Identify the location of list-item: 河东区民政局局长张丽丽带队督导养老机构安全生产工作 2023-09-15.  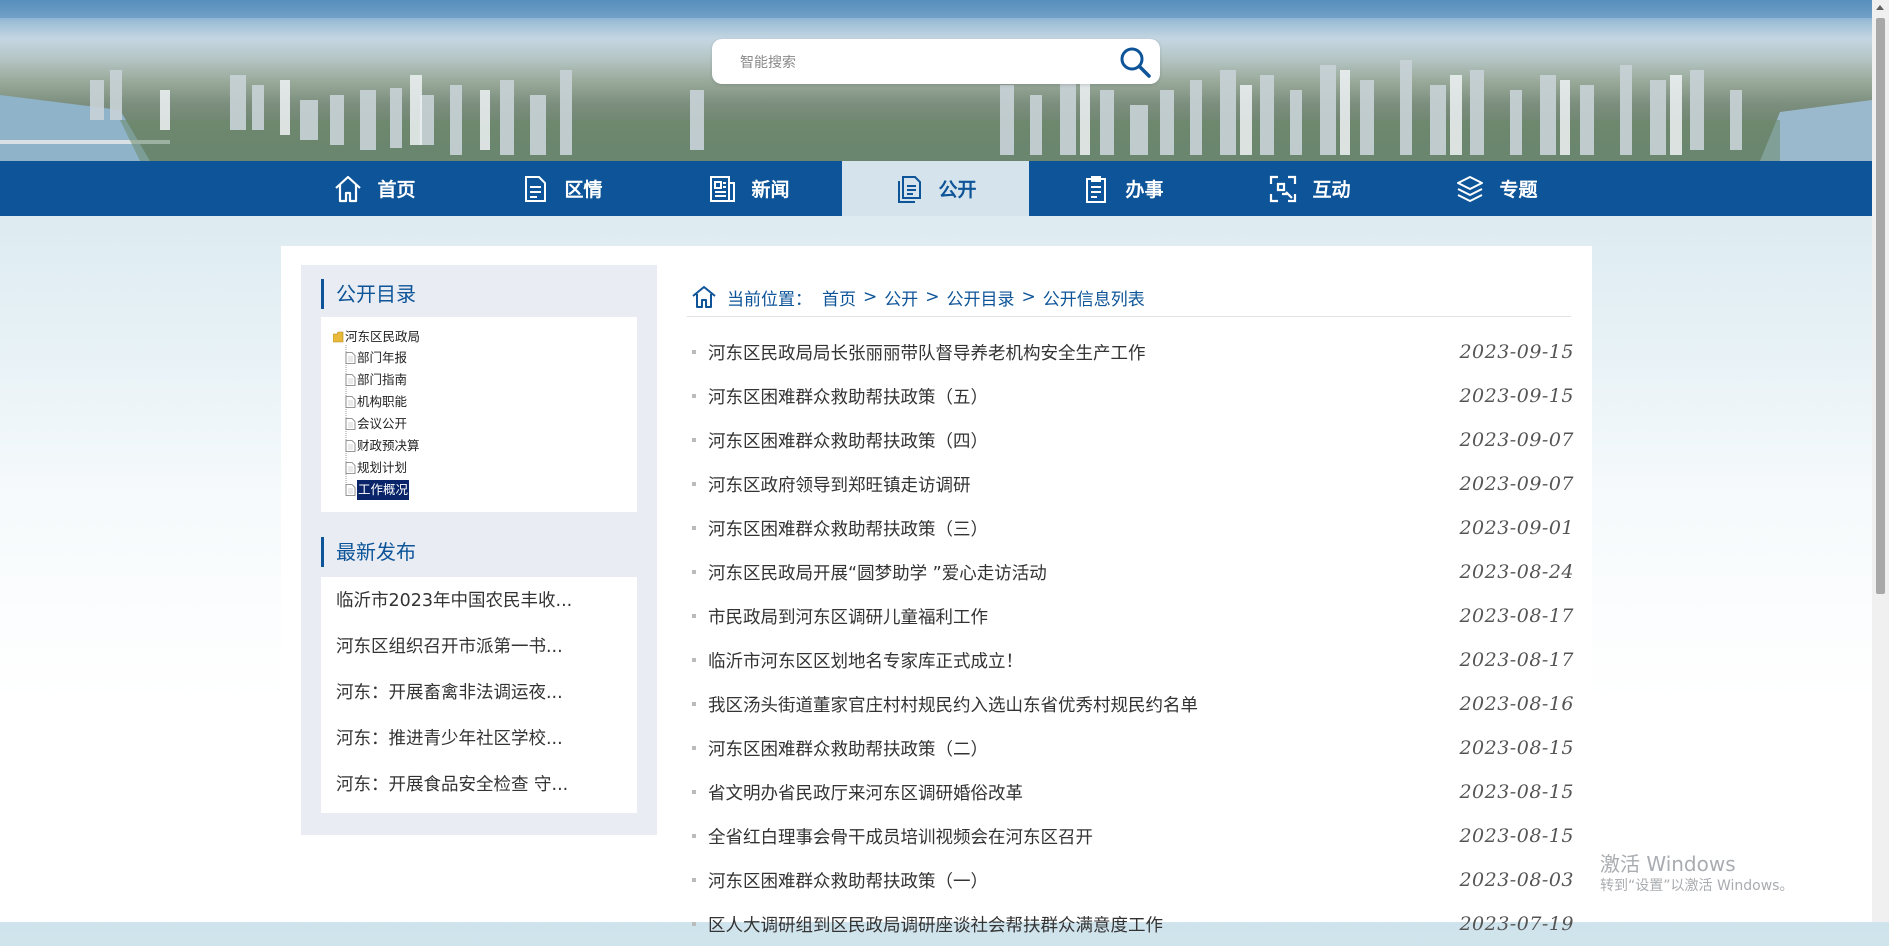
(1133, 352).